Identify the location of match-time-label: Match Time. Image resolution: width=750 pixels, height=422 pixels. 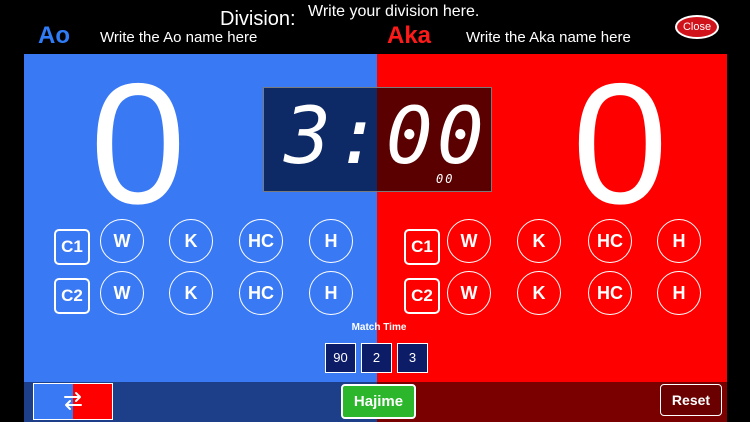
(379, 327).